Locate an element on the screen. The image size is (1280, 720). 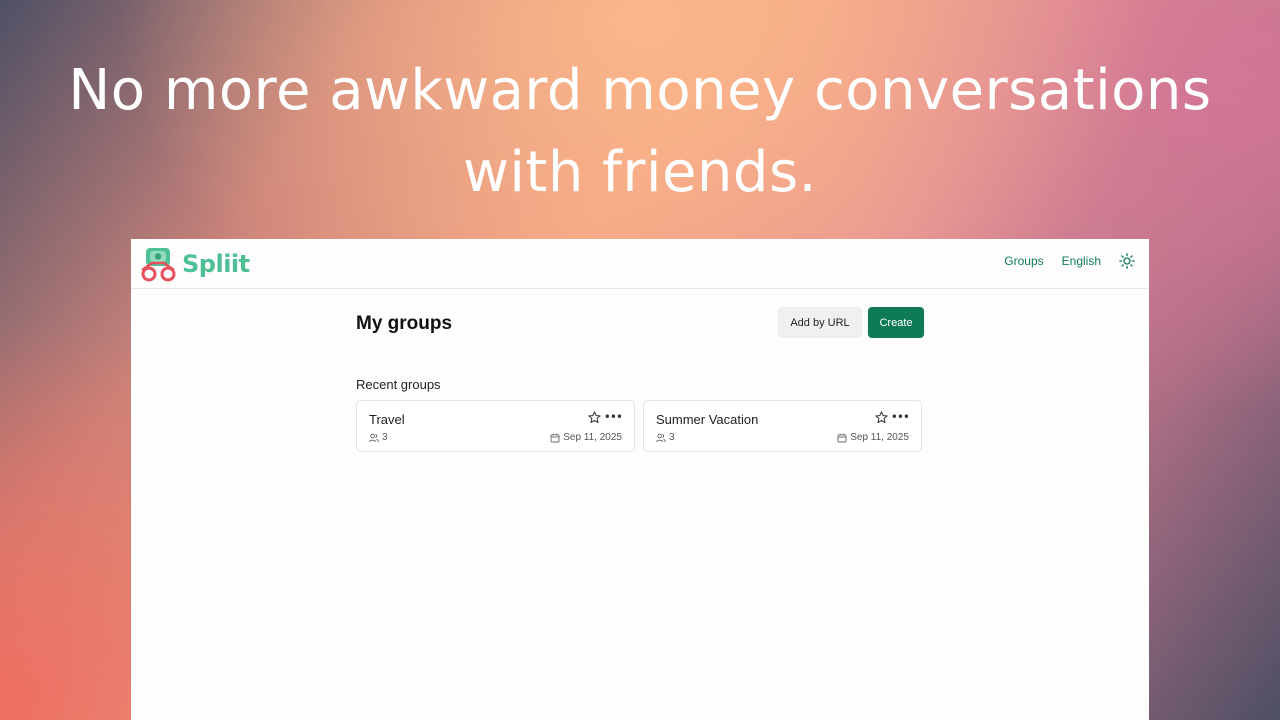
nav-groups-link: Groups is located at coordinates (1023, 261).